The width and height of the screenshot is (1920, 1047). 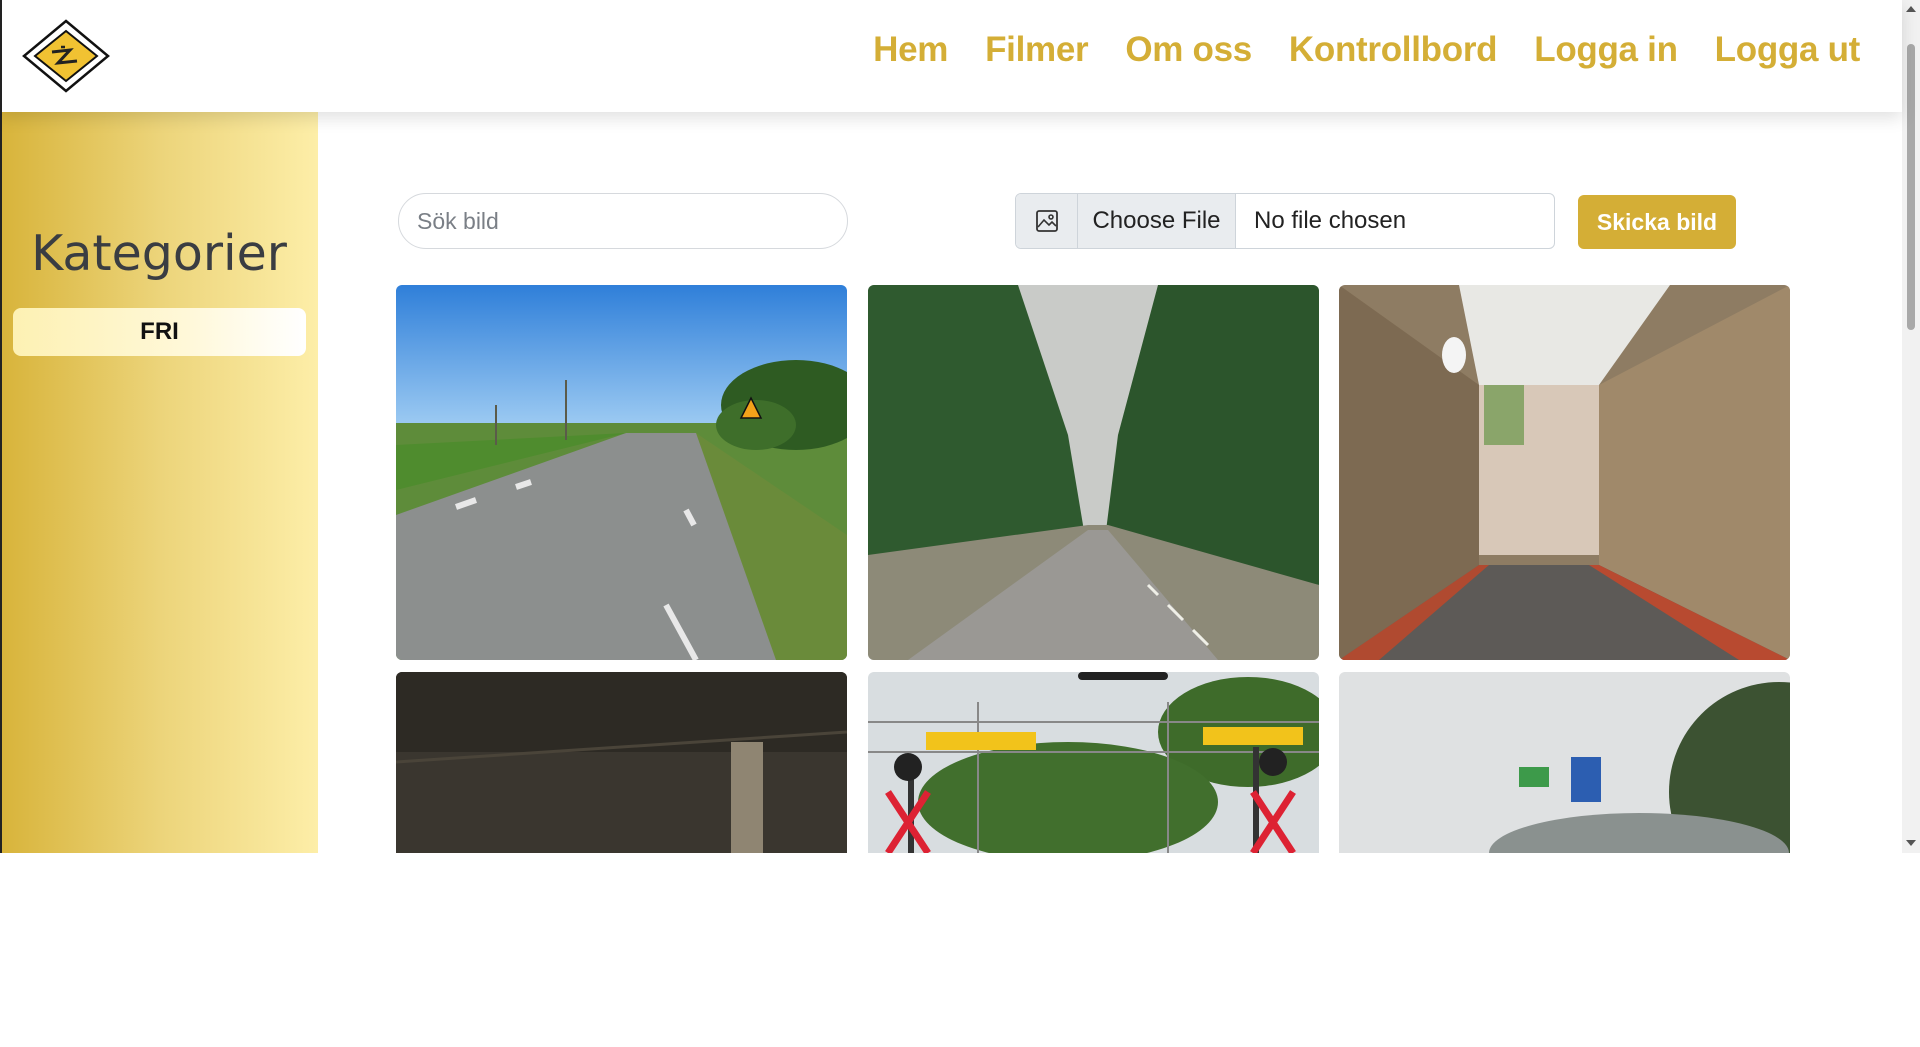 I want to click on search-image-input, so click(x=623, y=221).